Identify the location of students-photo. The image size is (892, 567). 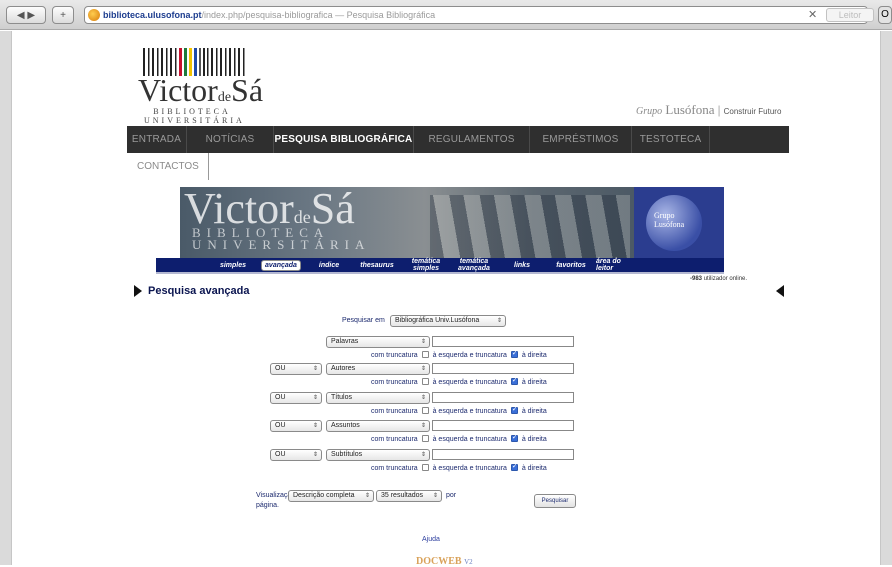
(530, 227).